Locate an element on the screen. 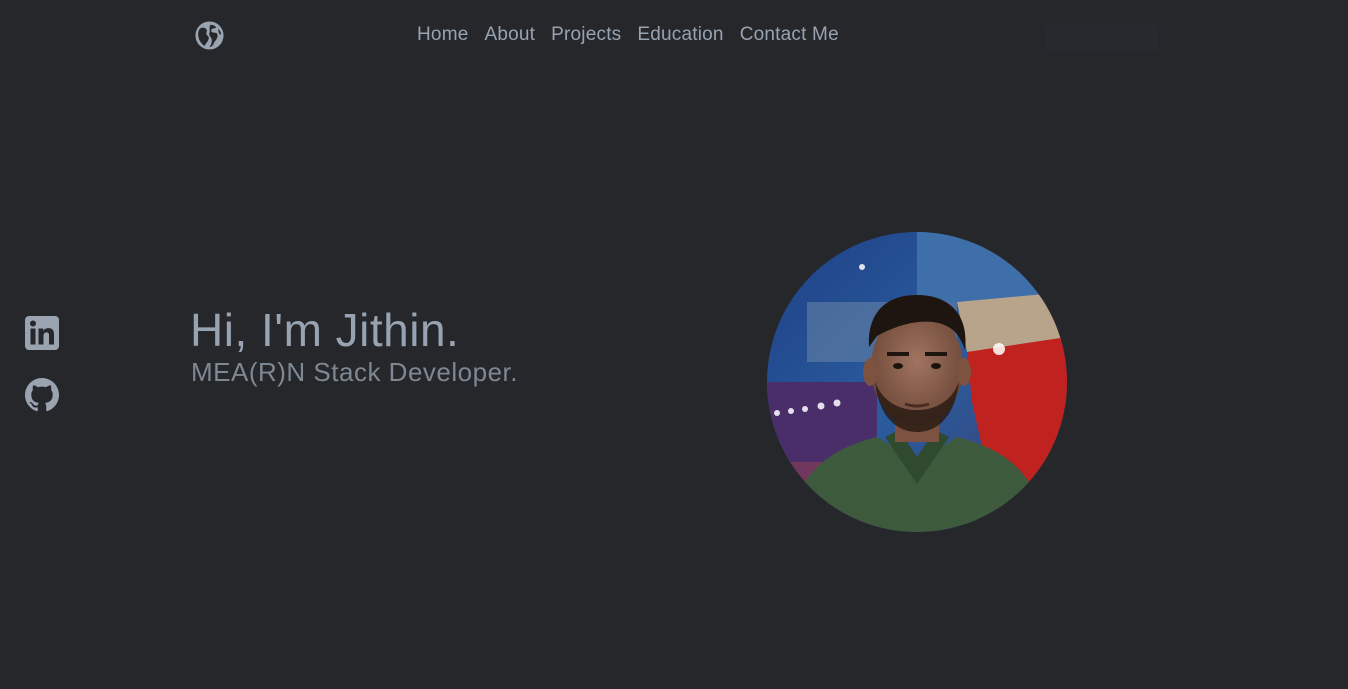 This screenshot has width=1348, height=689. nav-projects: Projects is located at coordinates (586, 35).